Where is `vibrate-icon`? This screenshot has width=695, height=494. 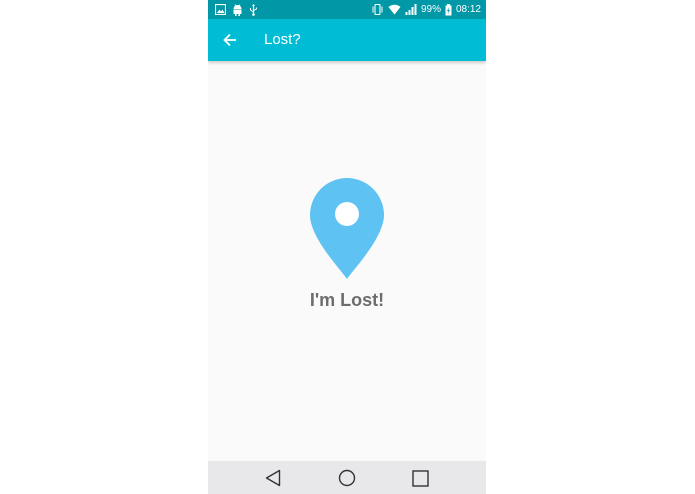
vibrate-icon is located at coordinates (377, 9).